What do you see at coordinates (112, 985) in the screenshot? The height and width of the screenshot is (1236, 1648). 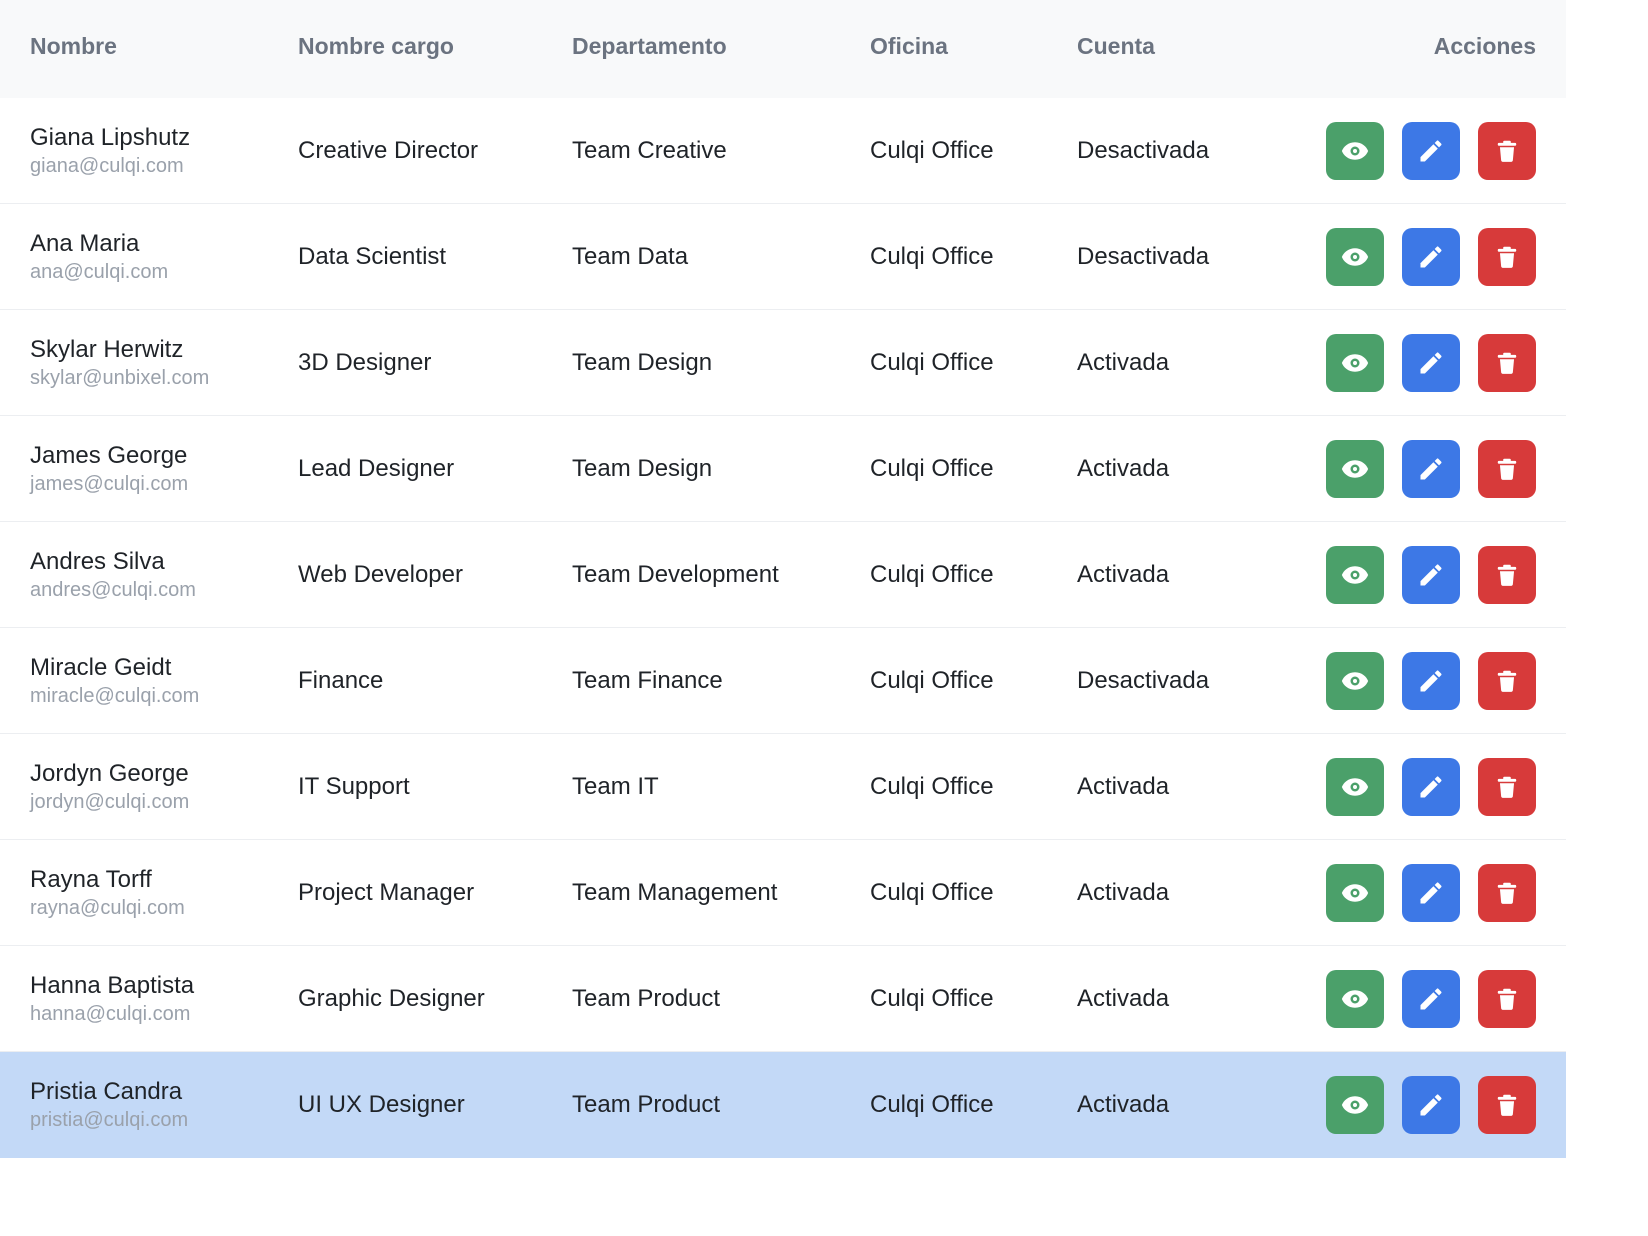 I see `employee-name: Hanna Baptista` at bounding box center [112, 985].